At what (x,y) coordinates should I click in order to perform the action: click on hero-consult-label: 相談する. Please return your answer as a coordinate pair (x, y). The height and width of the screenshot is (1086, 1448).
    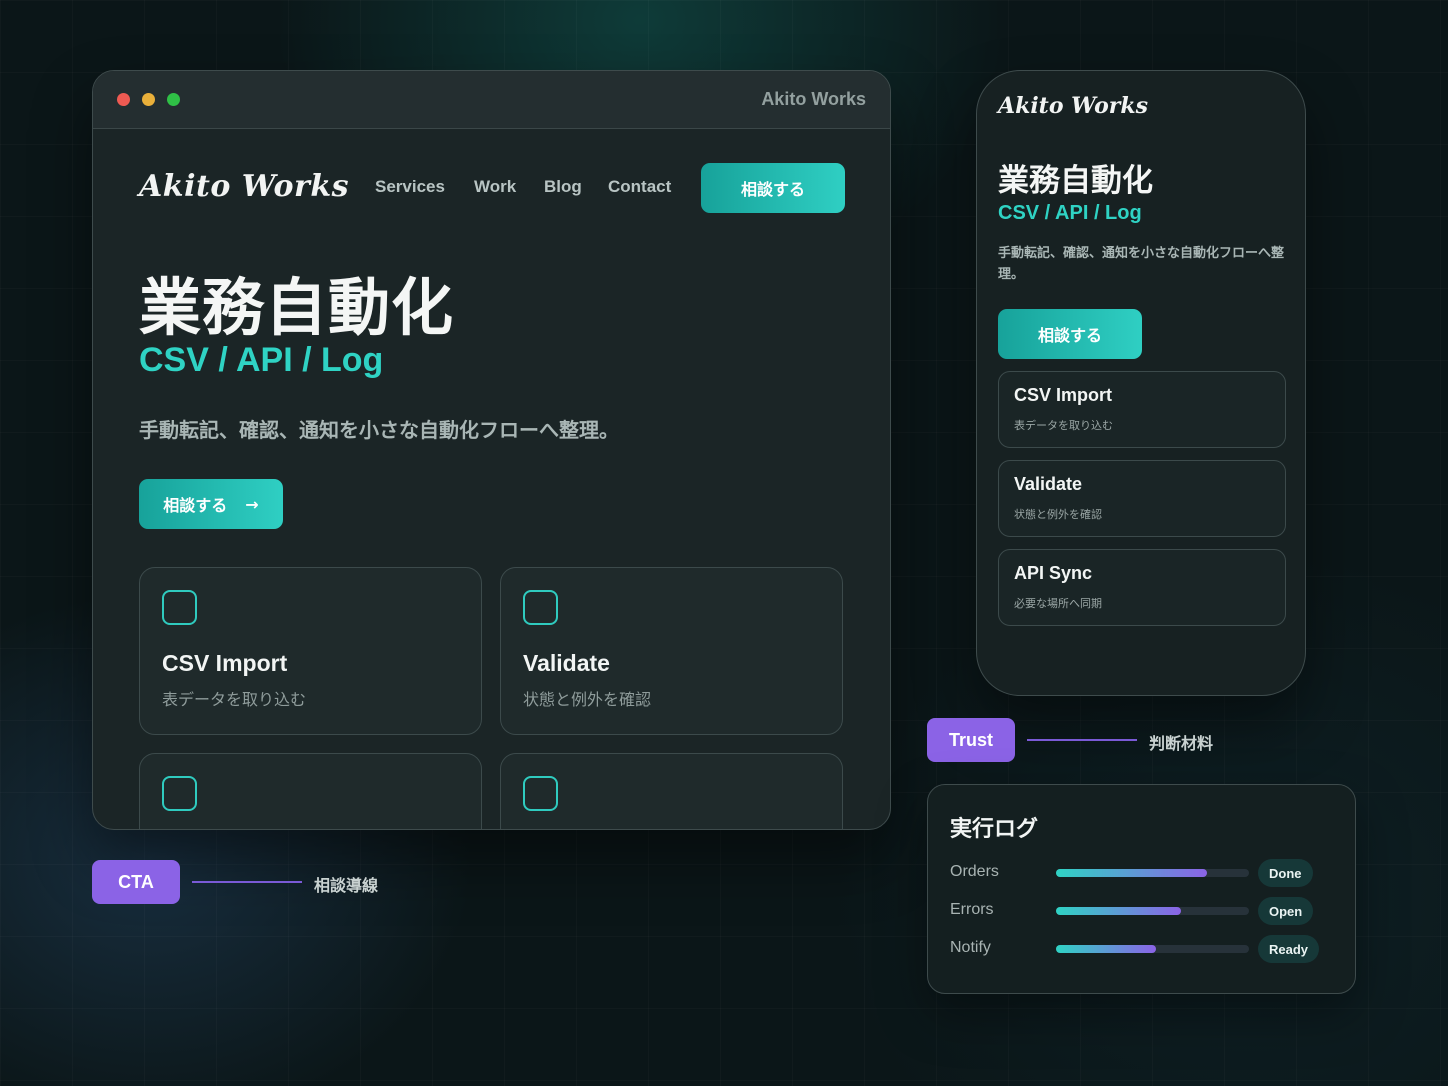
    Looking at the image, I should click on (195, 505).